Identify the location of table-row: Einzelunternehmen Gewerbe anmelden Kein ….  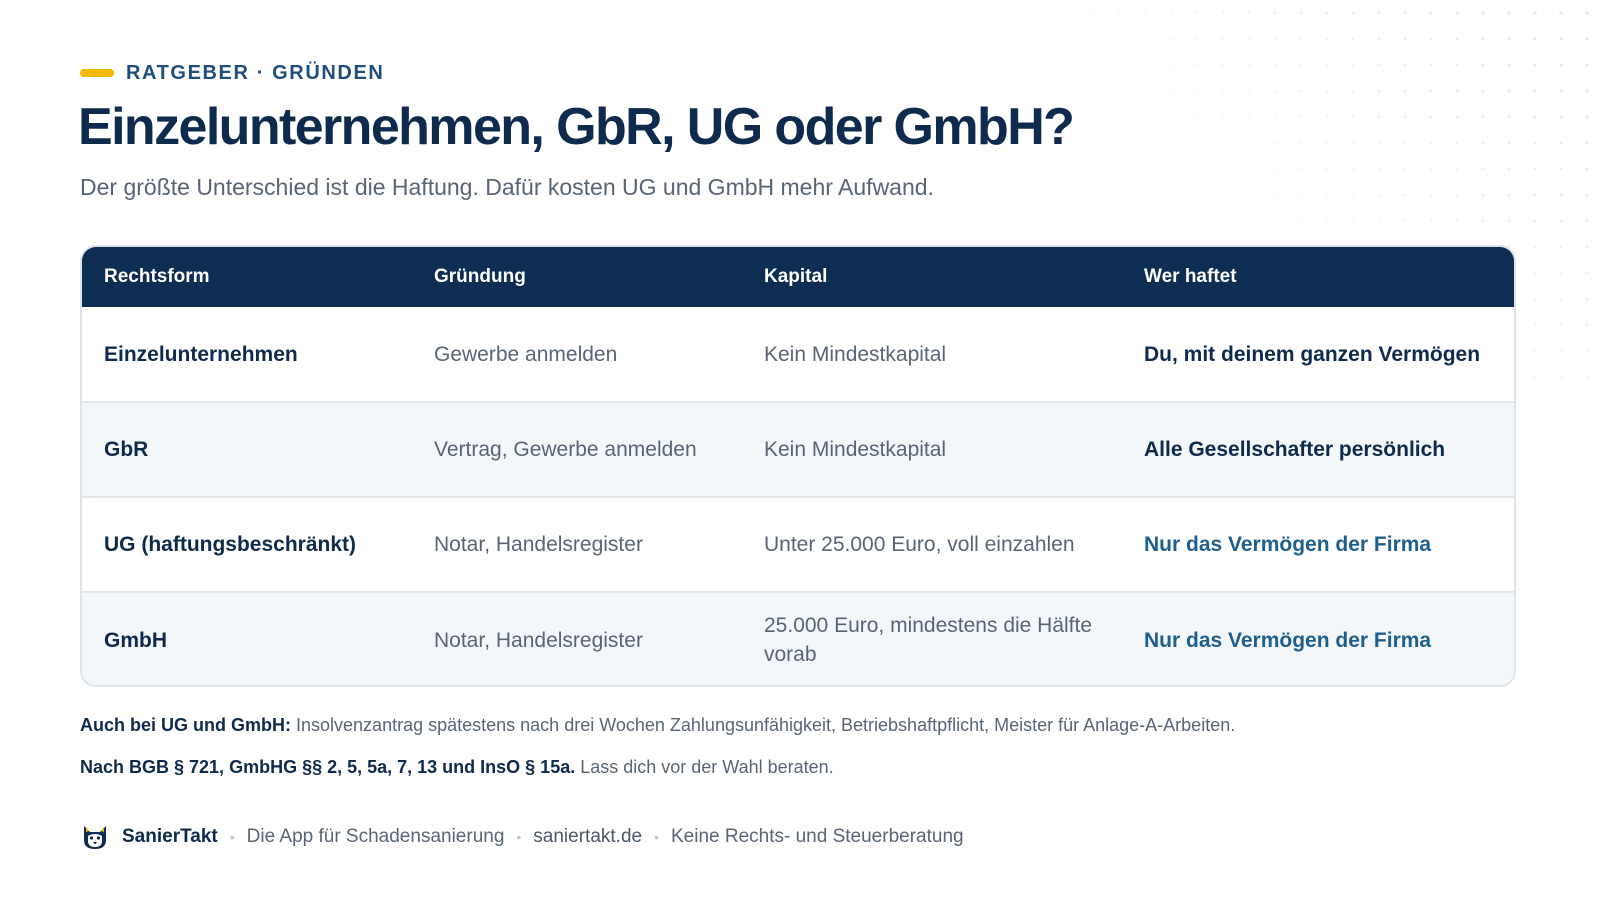
(798, 354).